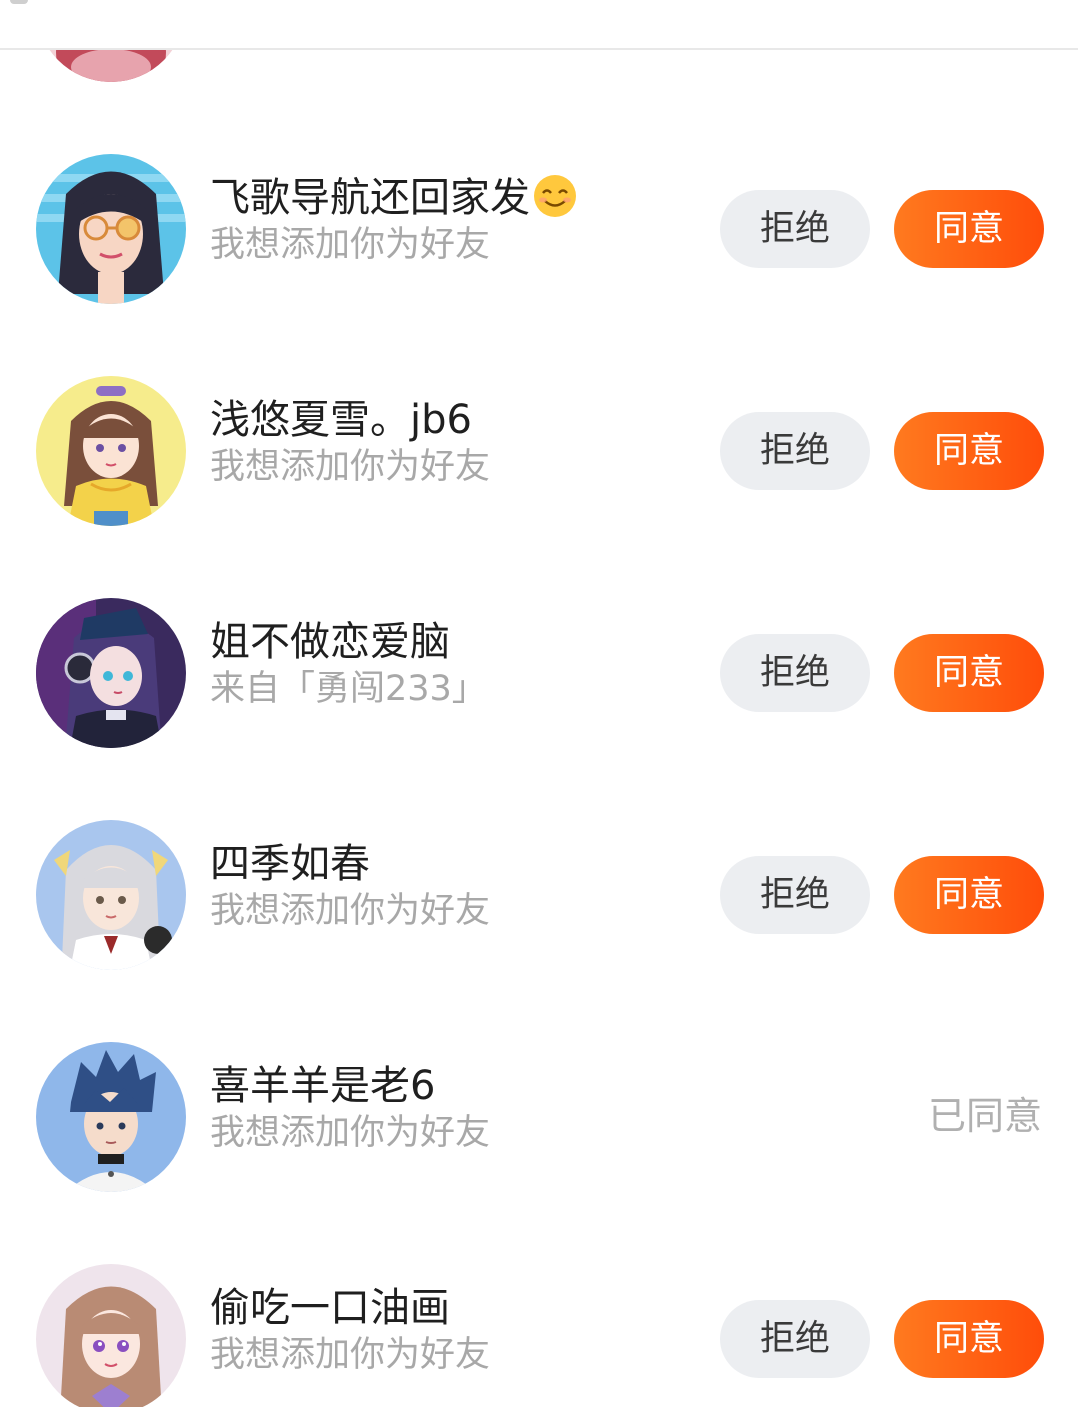  Describe the element at coordinates (19, 2) in the screenshot. I see `top-bar-edge` at that location.